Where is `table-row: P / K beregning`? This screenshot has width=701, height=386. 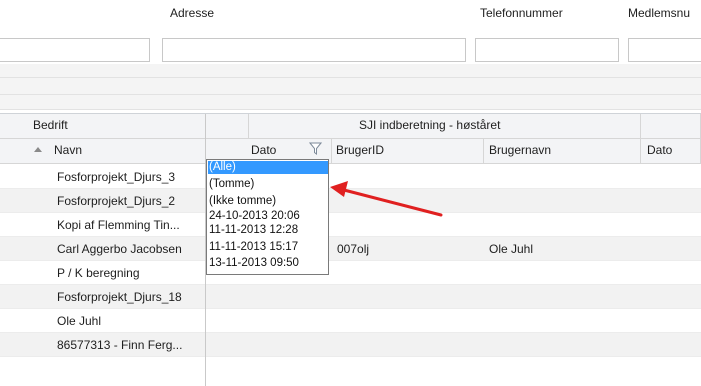 table-row: P / K beregning is located at coordinates (350, 273).